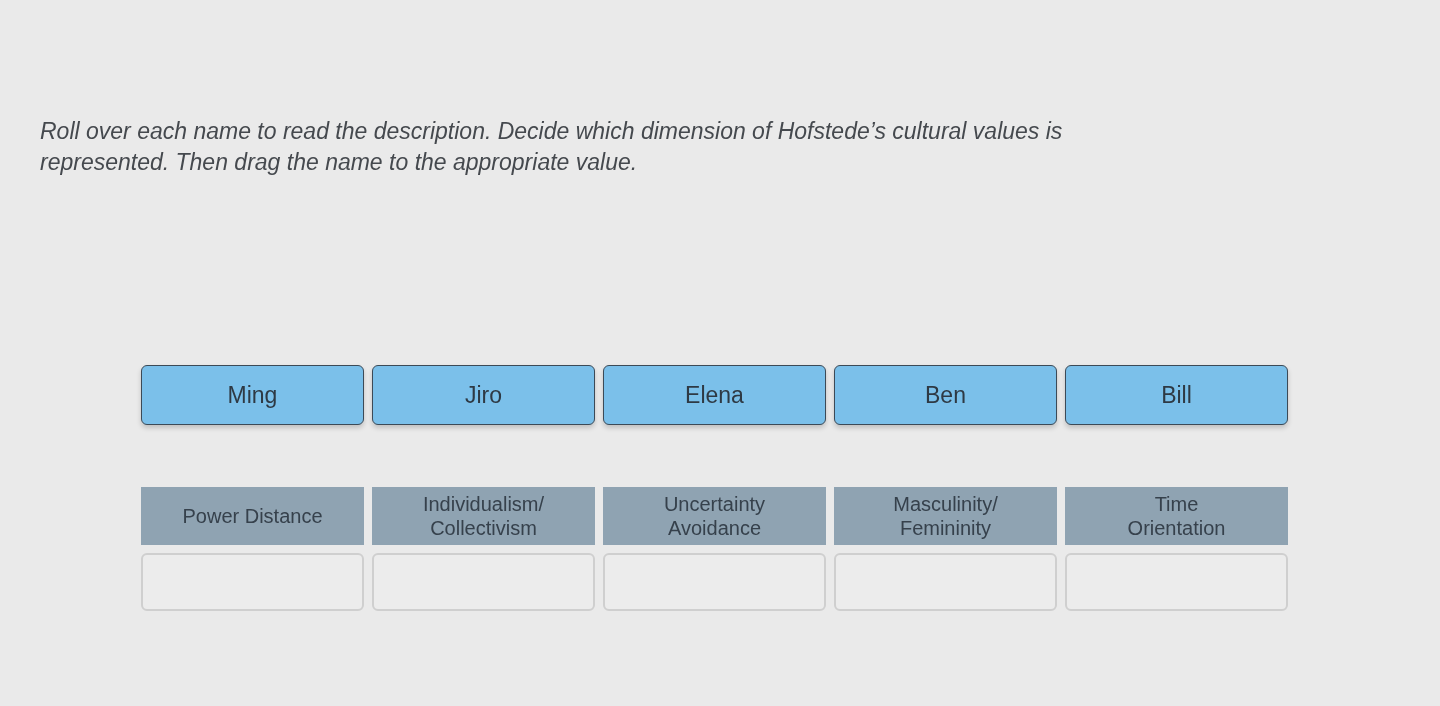  Describe the element at coordinates (1176, 395) in the screenshot. I see `name-card: Bill` at that location.